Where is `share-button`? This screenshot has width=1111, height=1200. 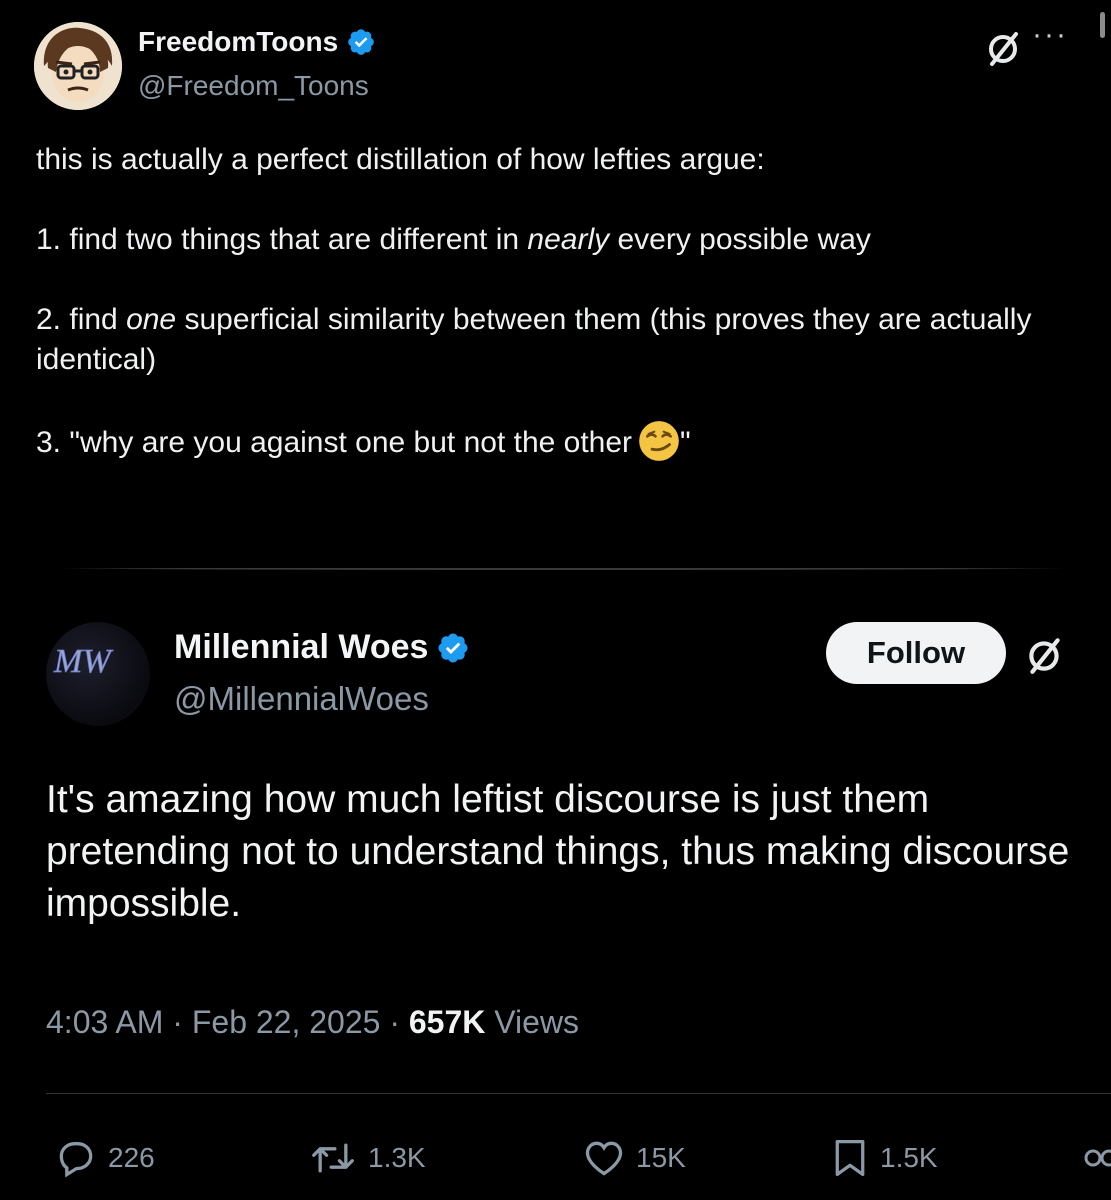 share-button is located at coordinates (1095, 1158).